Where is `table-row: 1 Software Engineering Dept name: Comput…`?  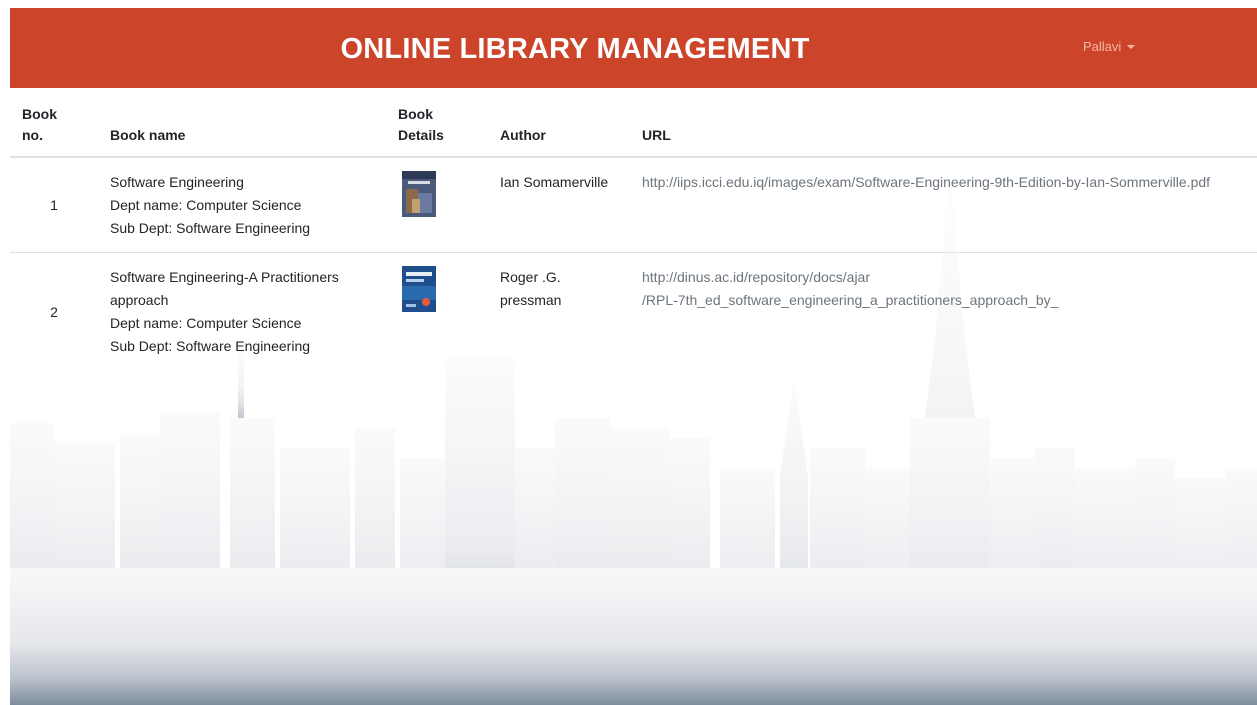
table-row: 1 Software Engineering Dept name: Comput… is located at coordinates (633, 205).